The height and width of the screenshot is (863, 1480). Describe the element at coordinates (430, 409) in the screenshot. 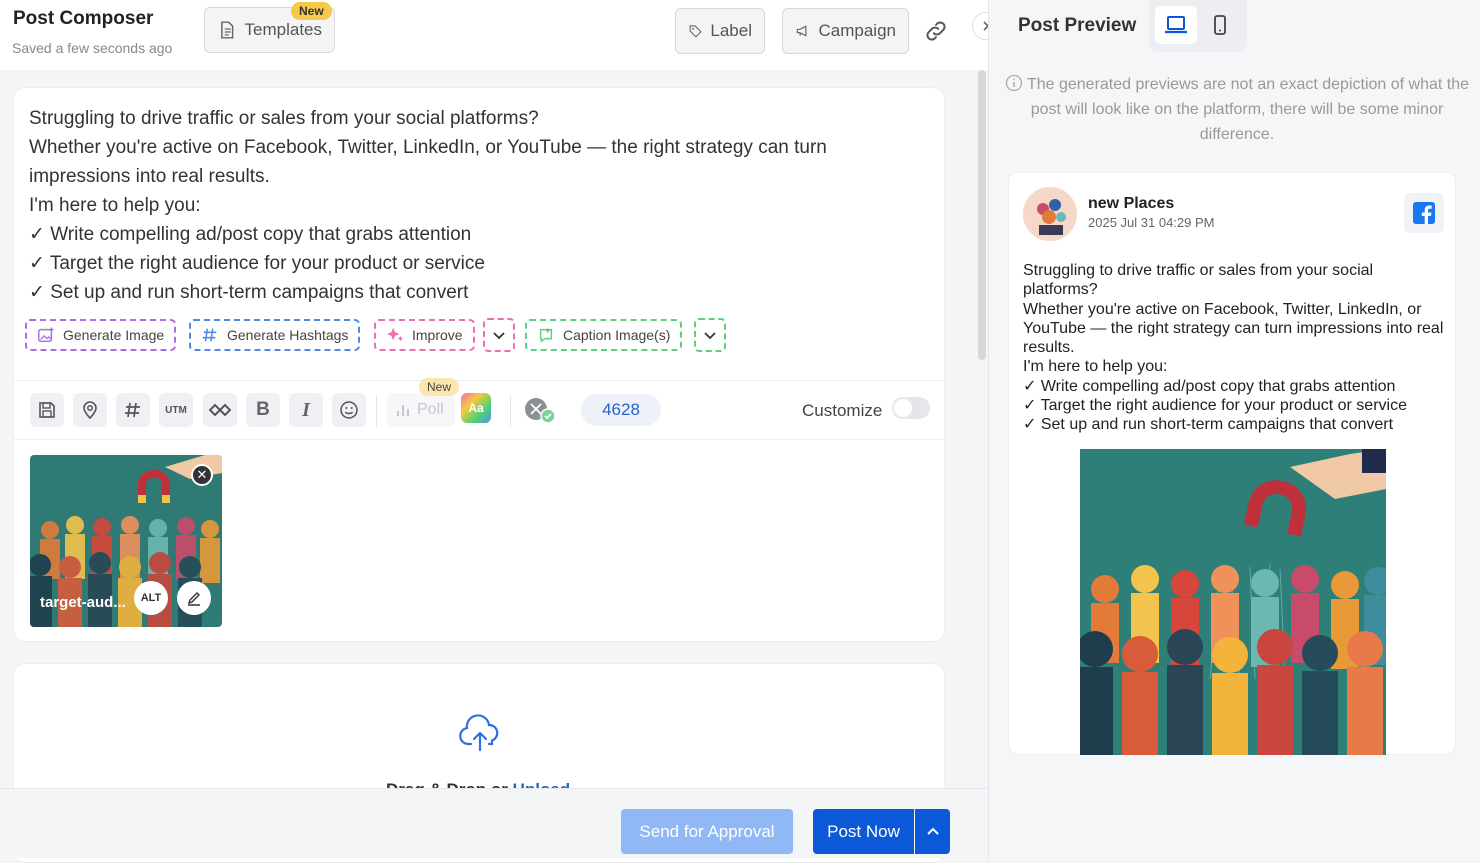

I see `poll-label: Poll` at that location.